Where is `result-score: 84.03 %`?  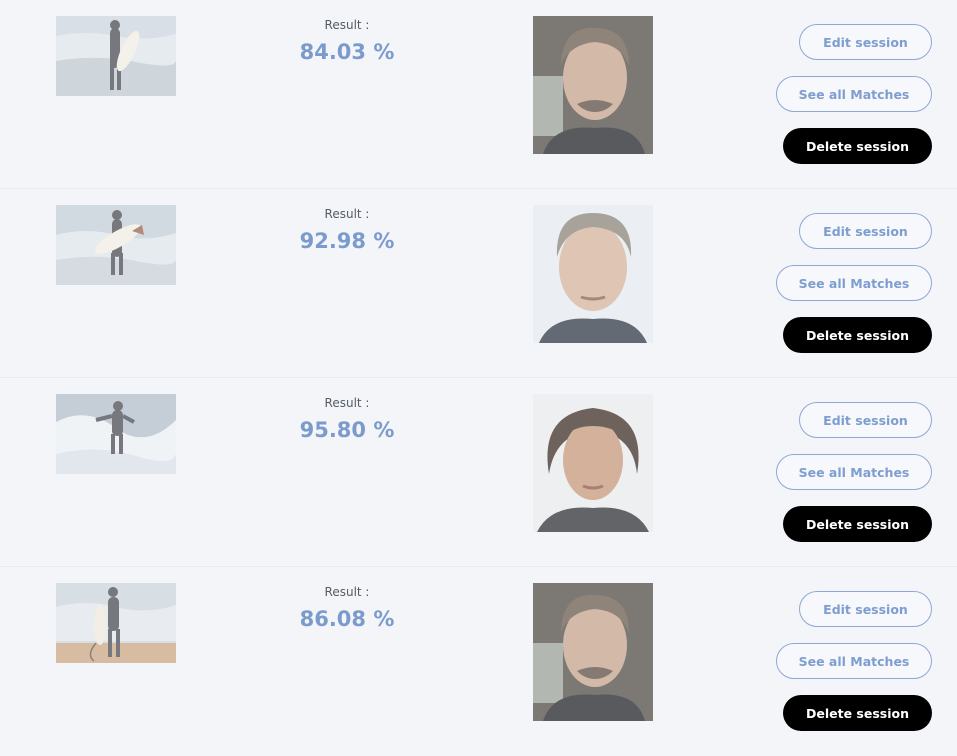 result-score: 84.03 % is located at coordinates (347, 52).